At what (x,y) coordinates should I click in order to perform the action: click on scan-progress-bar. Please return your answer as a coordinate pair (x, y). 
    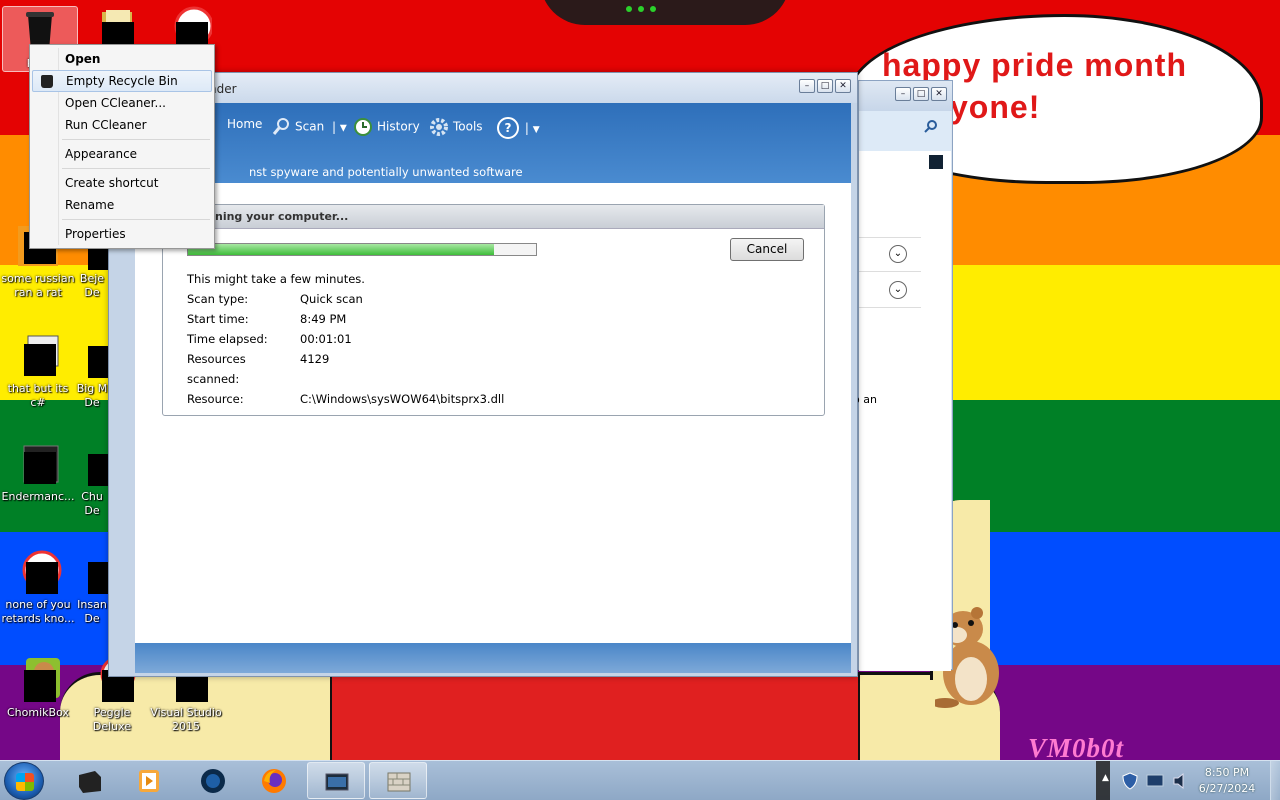
    Looking at the image, I should click on (362, 249).